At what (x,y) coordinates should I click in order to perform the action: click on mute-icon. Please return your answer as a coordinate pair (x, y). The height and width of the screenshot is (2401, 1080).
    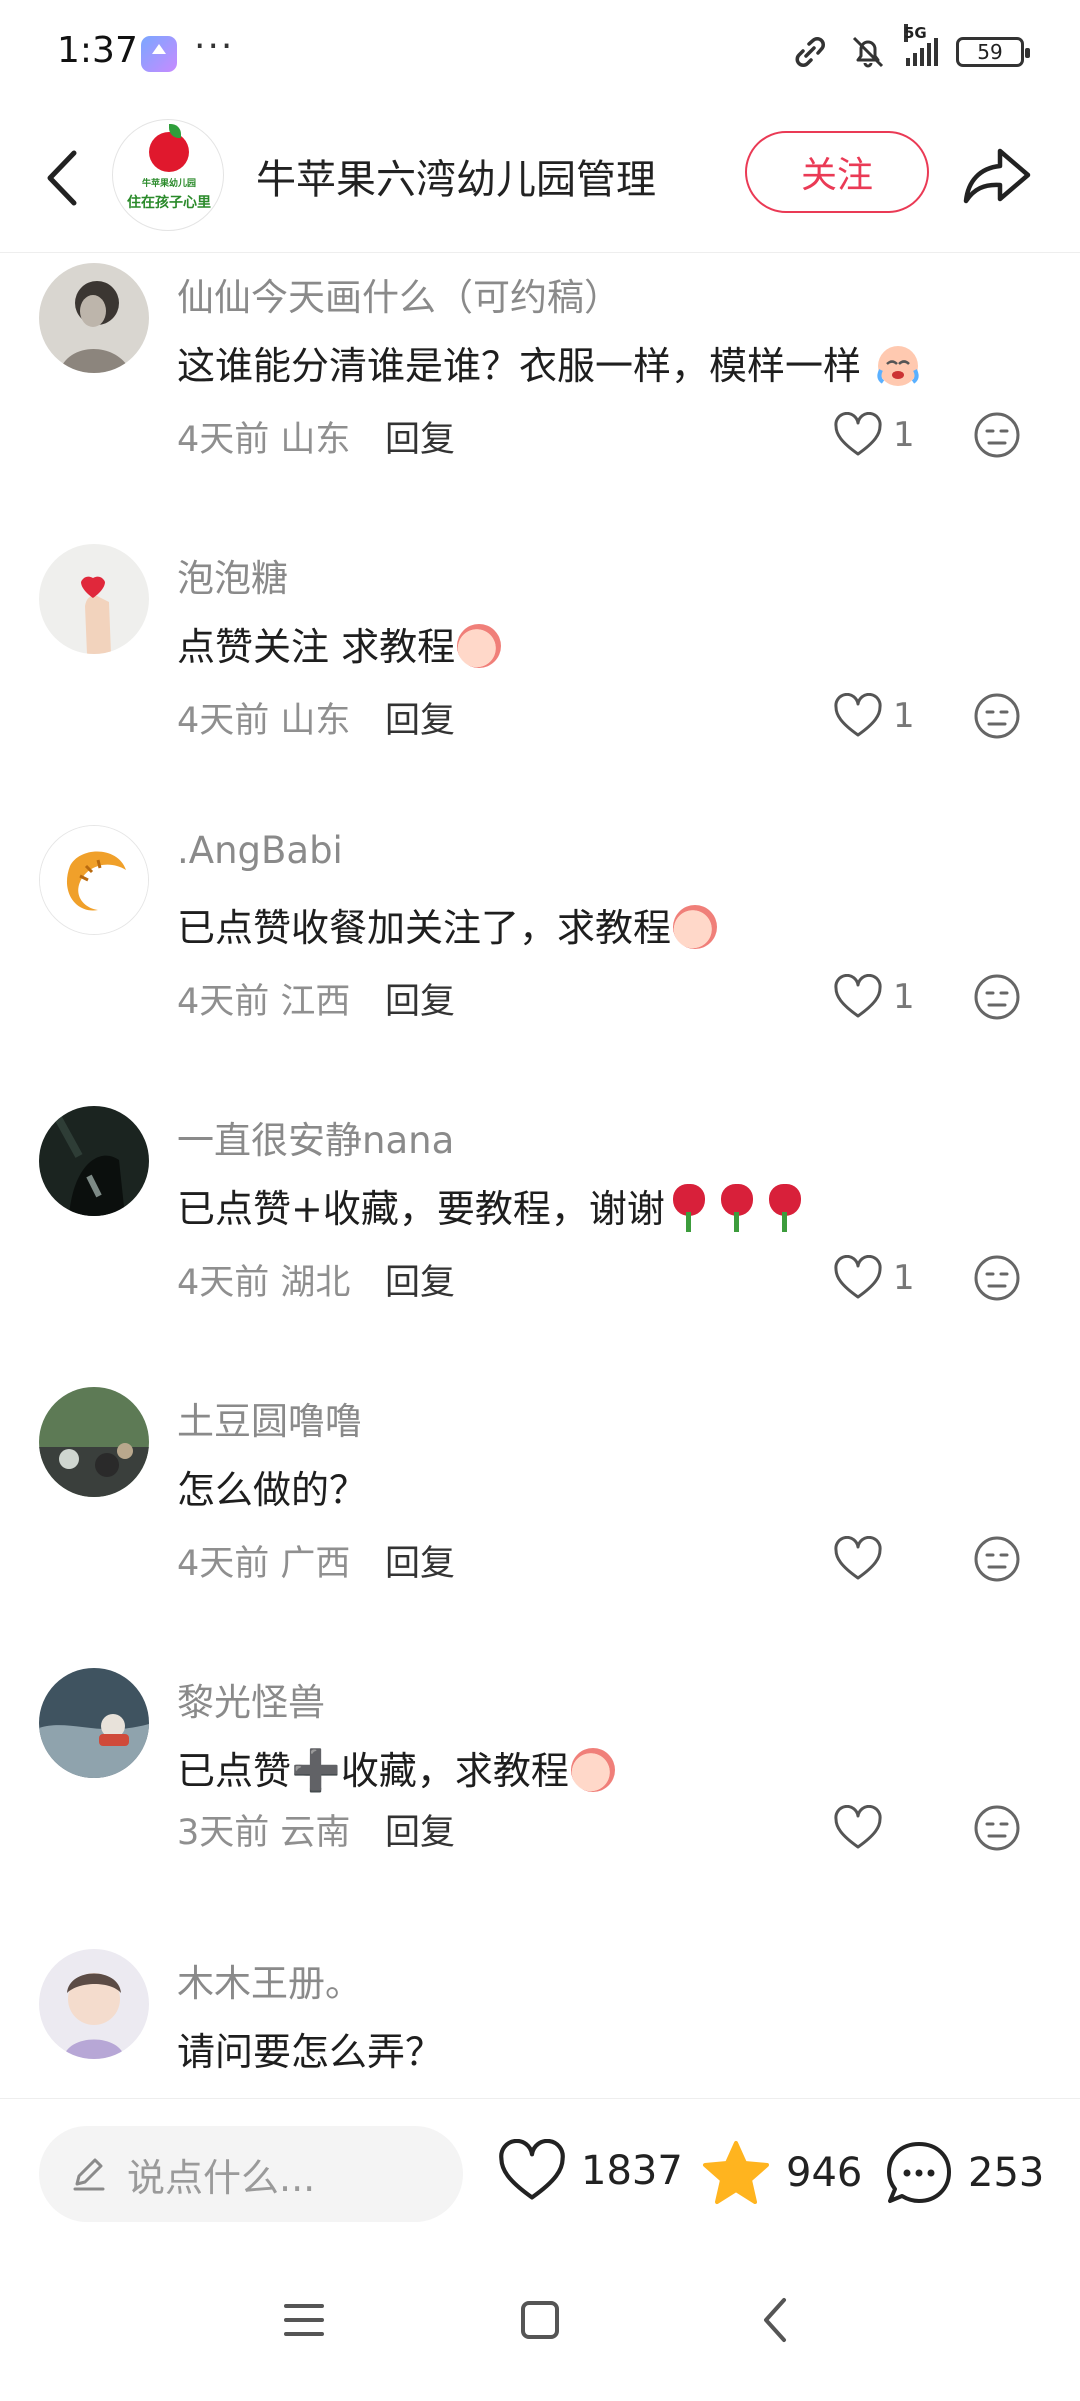
    Looking at the image, I should click on (868, 52).